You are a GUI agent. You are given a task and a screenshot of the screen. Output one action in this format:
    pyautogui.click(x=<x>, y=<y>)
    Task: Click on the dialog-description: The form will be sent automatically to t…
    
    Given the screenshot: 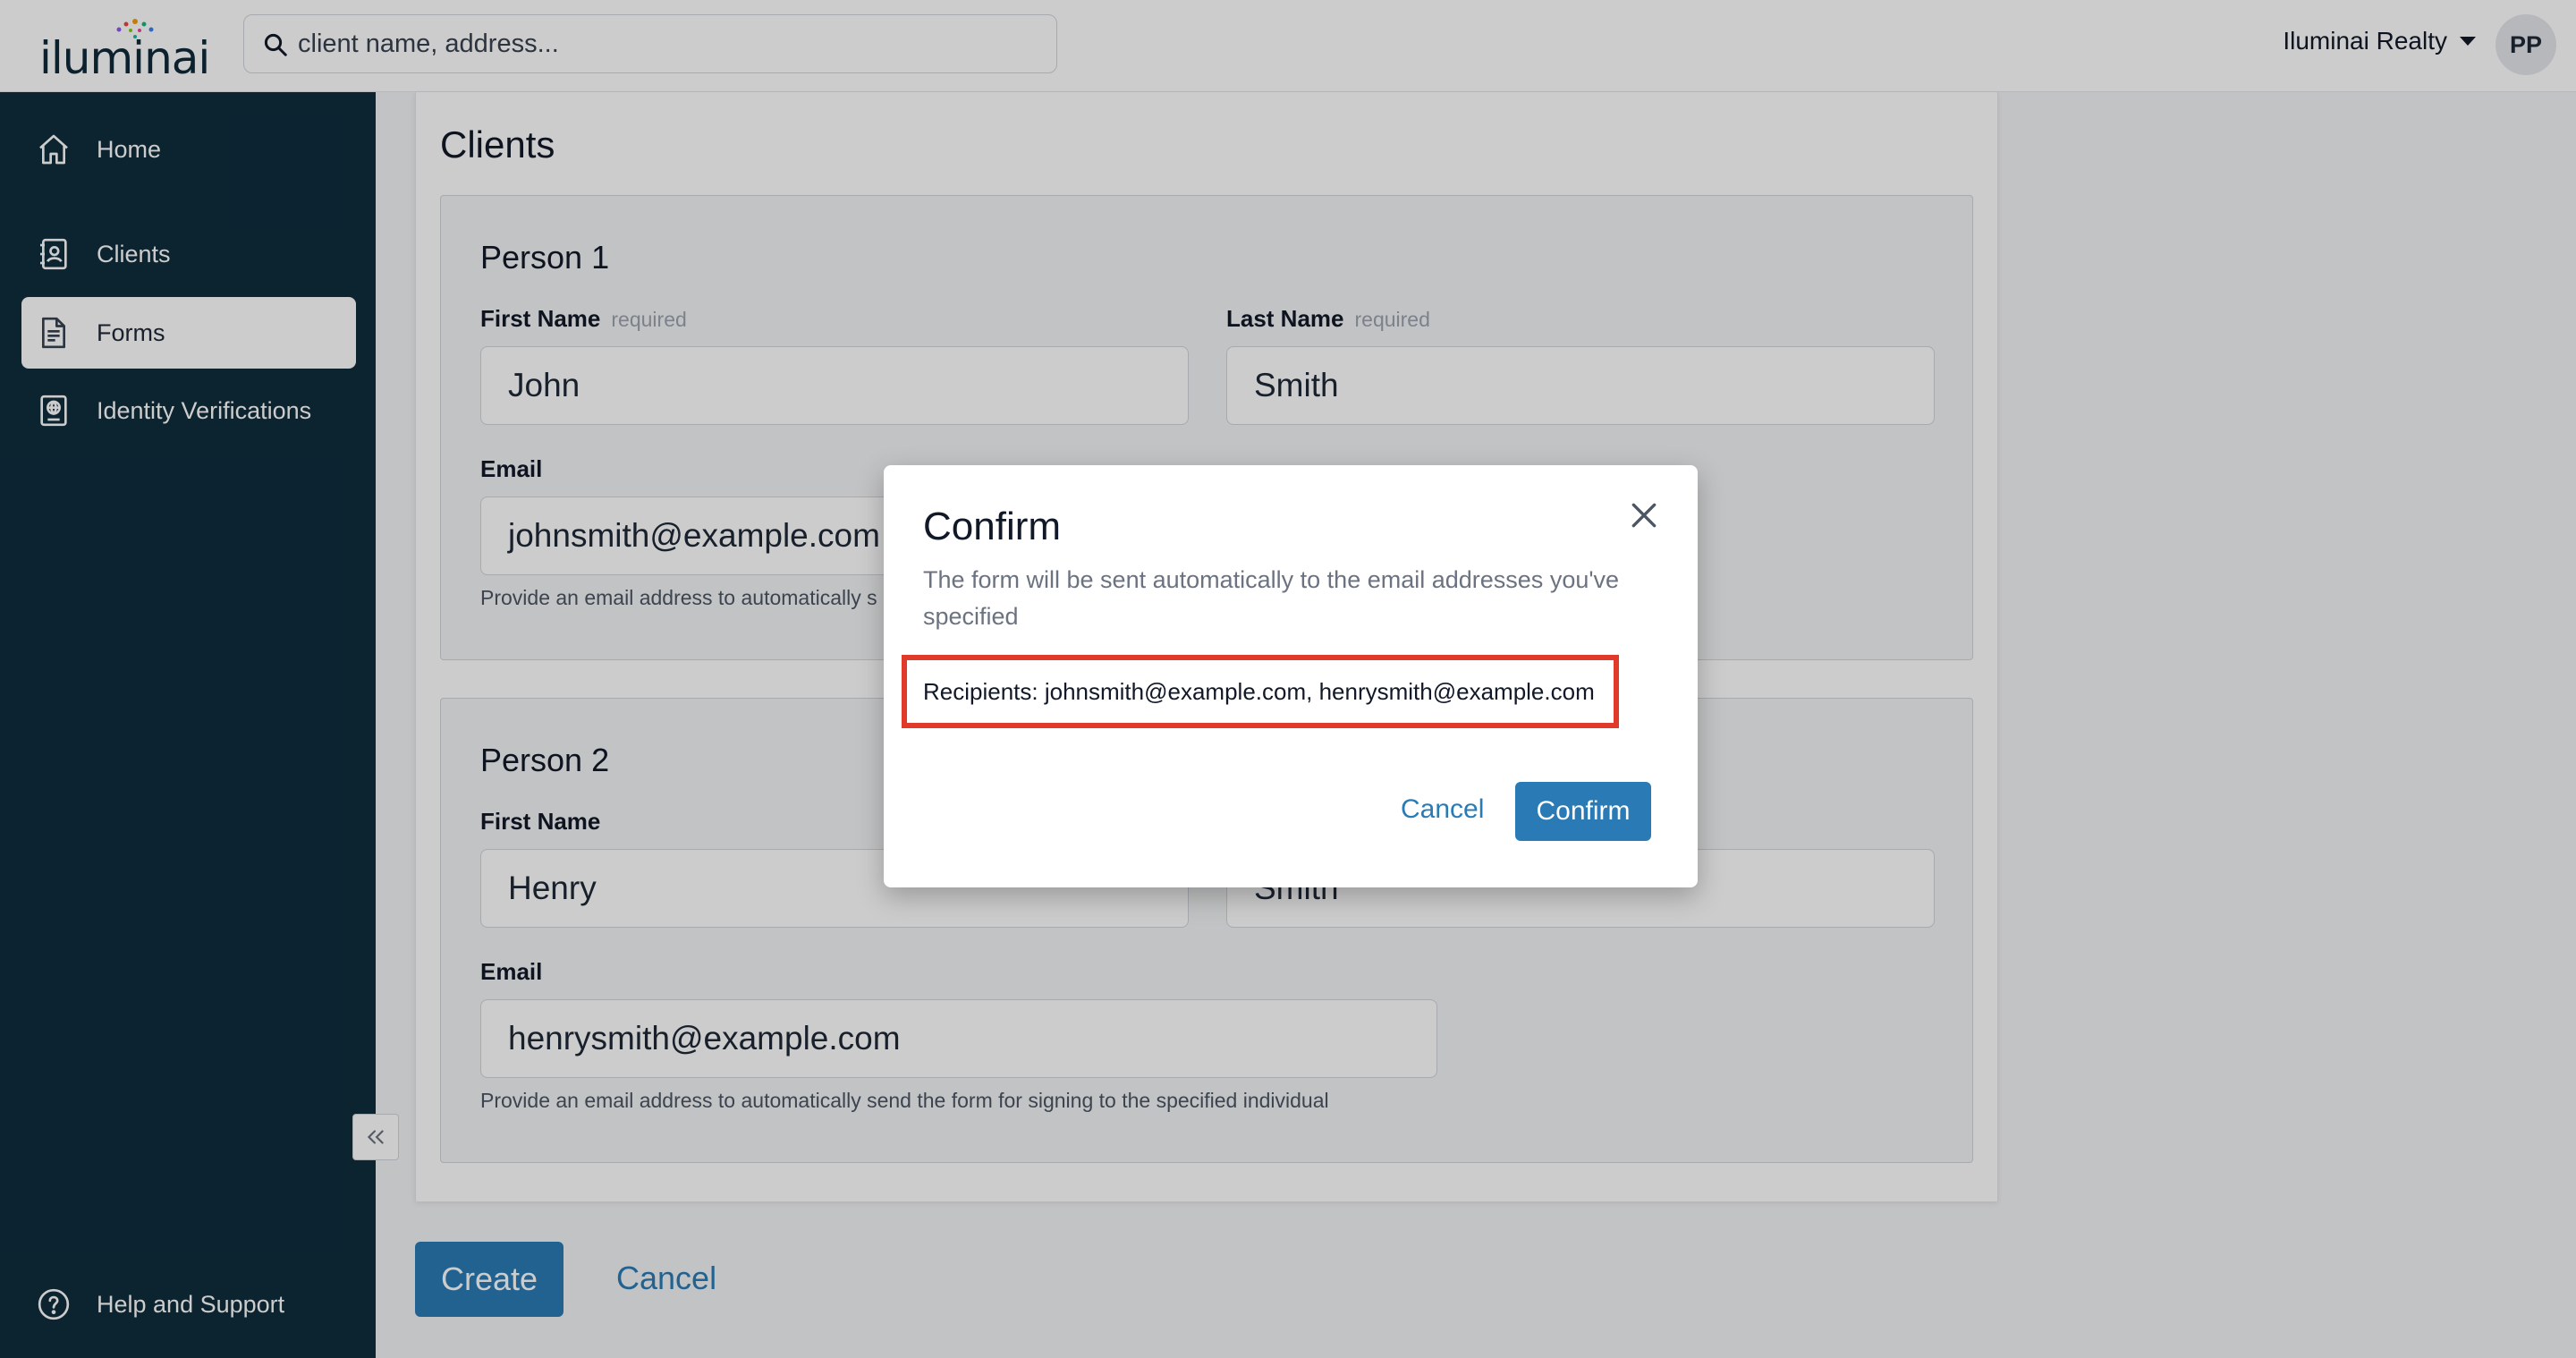 What is the action you would take?
    pyautogui.click(x=1271, y=598)
    